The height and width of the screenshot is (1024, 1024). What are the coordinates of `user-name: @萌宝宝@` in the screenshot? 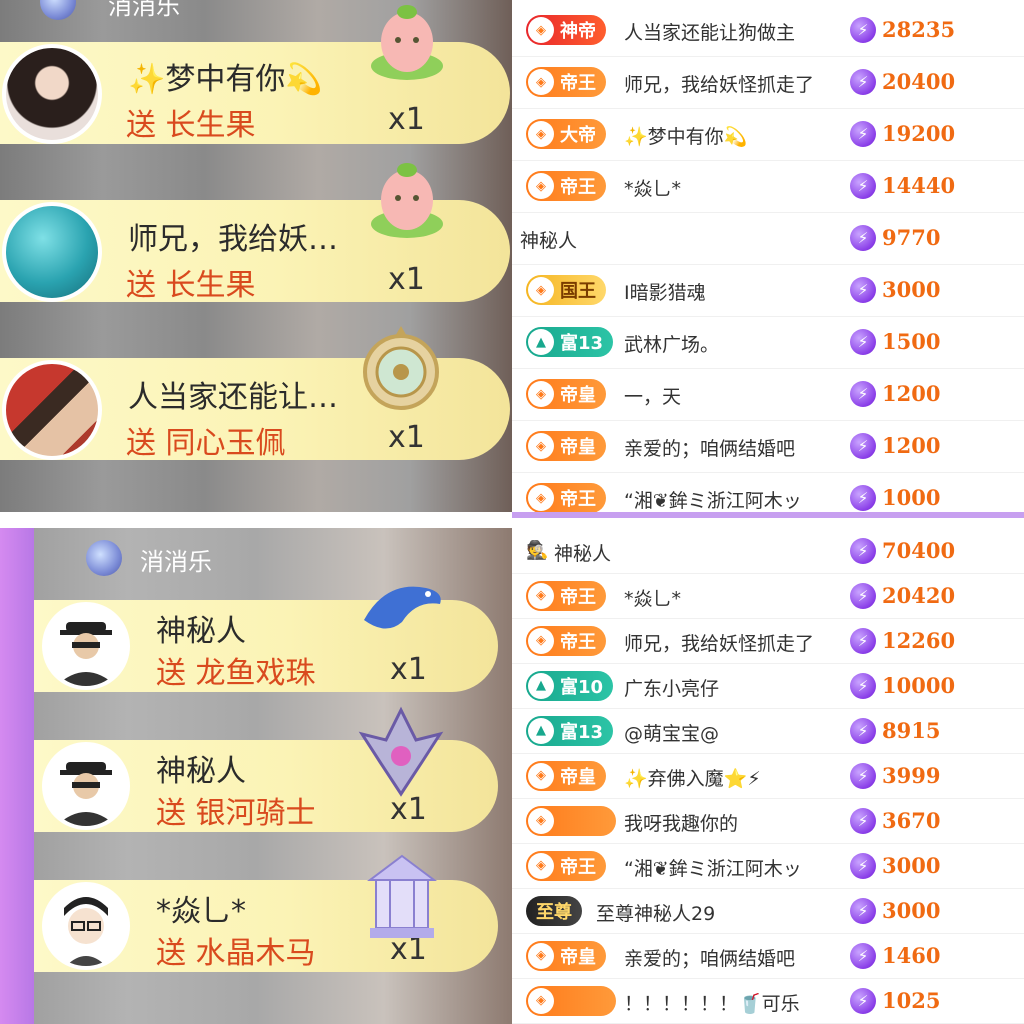 It's located at (672, 733).